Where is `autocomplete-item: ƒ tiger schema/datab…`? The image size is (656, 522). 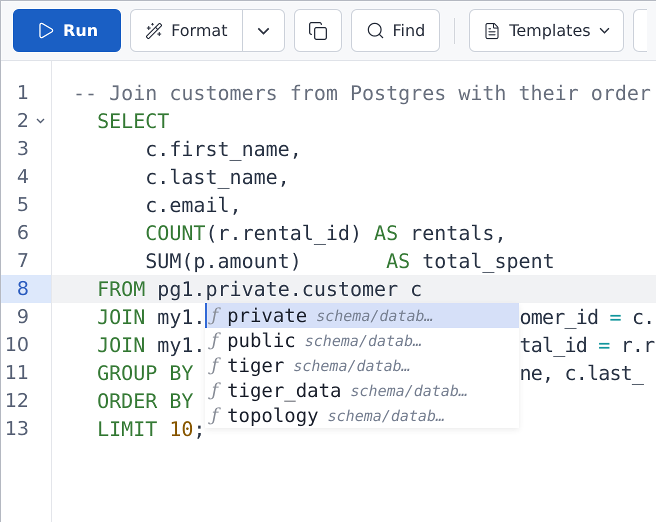
autocomplete-item: ƒ tiger schema/datab… is located at coordinates (361, 365).